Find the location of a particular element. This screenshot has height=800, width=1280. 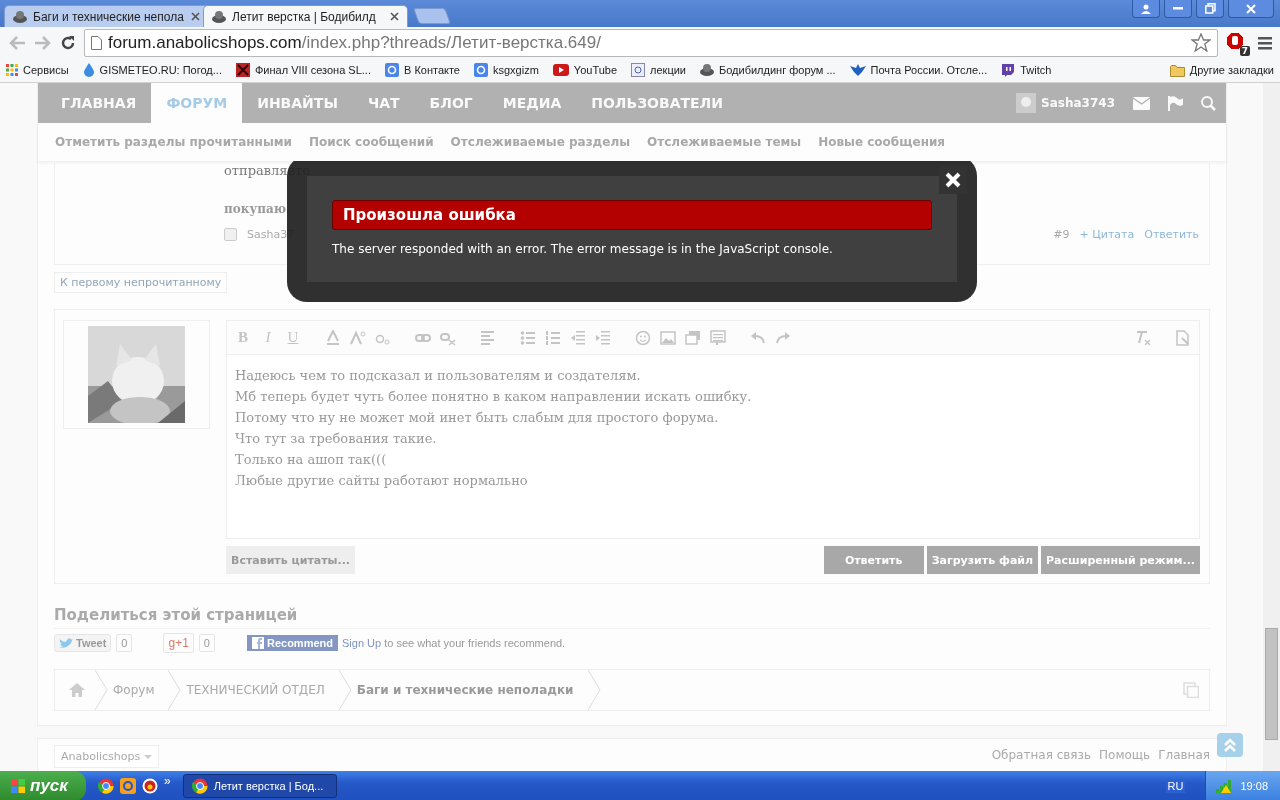

mail-icon is located at coordinates (128, 786).